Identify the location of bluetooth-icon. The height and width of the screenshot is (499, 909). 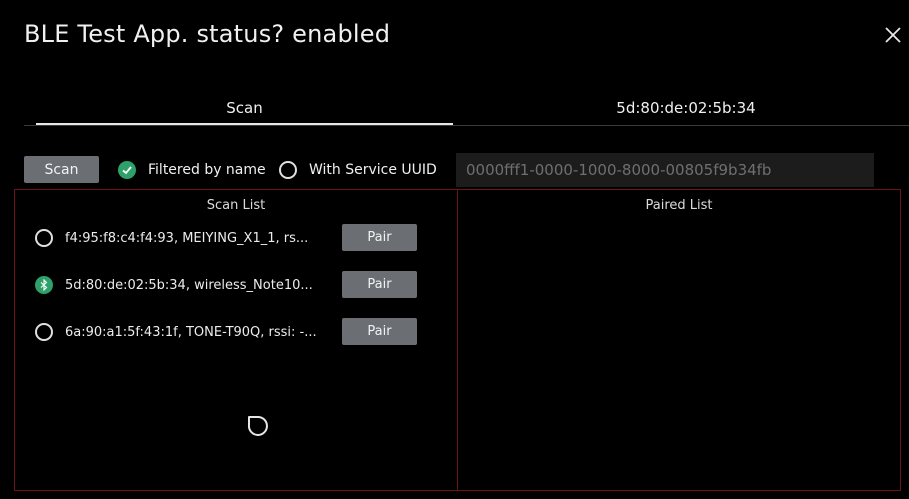
(44, 285).